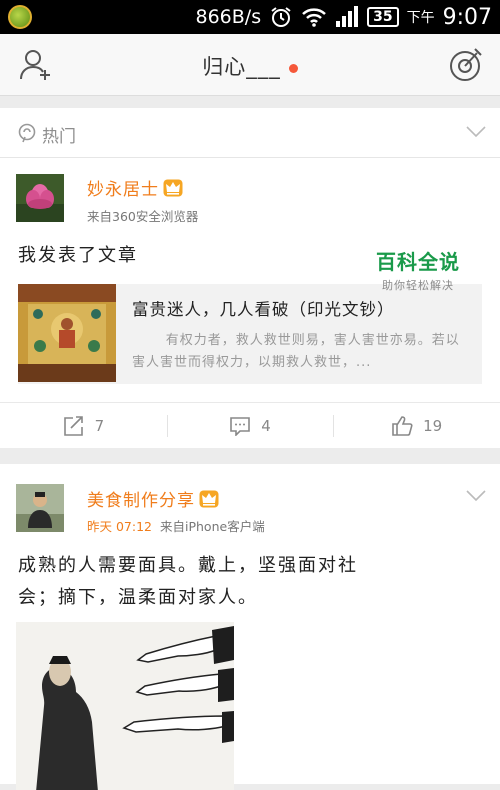 The image size is (500, 790). I want to click on post-image, so click(125, 706).